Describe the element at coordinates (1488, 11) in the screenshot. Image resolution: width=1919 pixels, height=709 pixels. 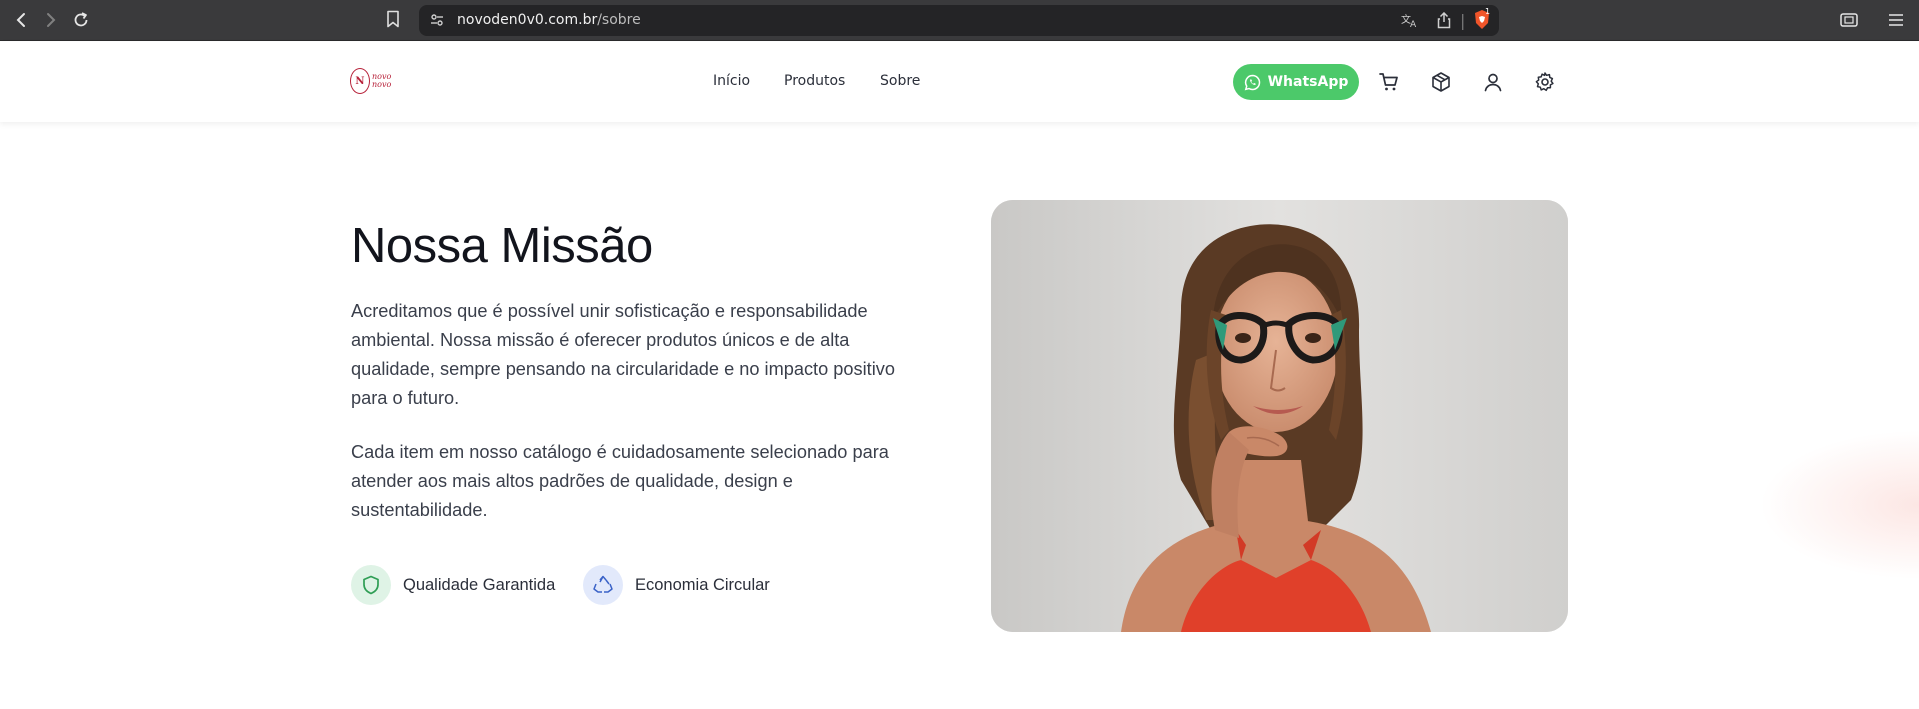
I see `brave-badge: 1` at that location.